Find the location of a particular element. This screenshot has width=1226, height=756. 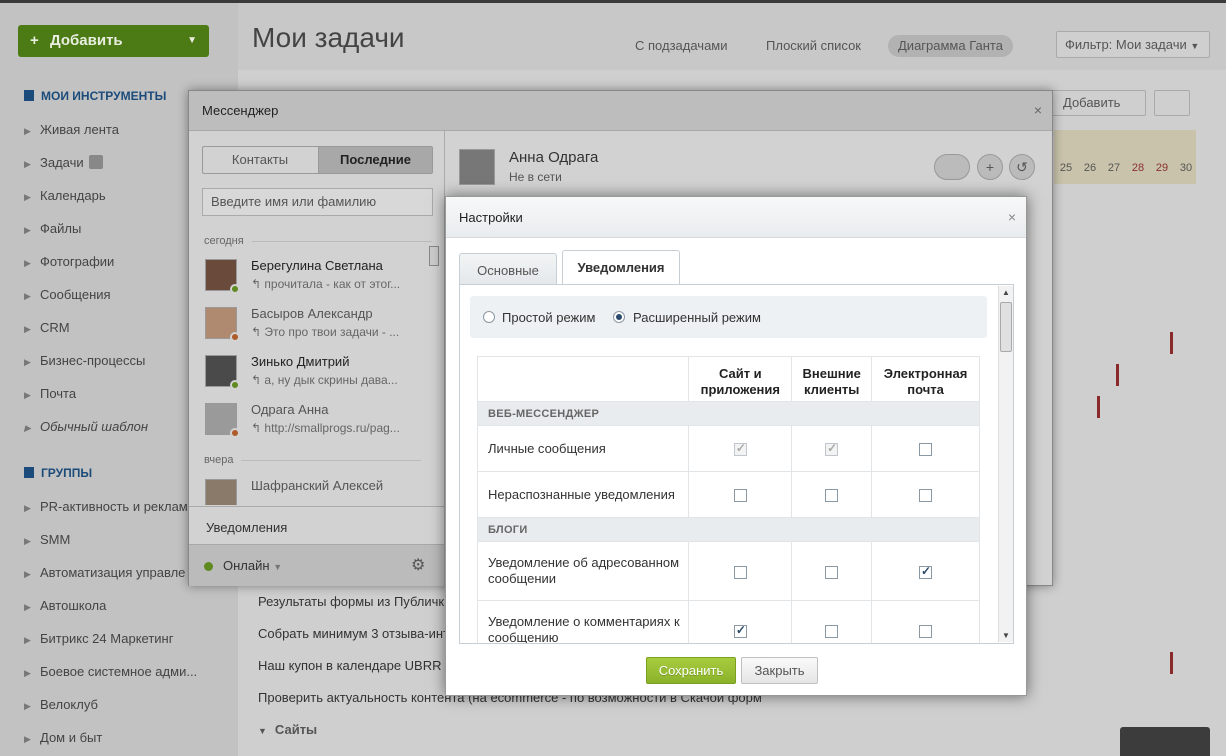

extended-mode-radio is located at coordinates (619, 317).